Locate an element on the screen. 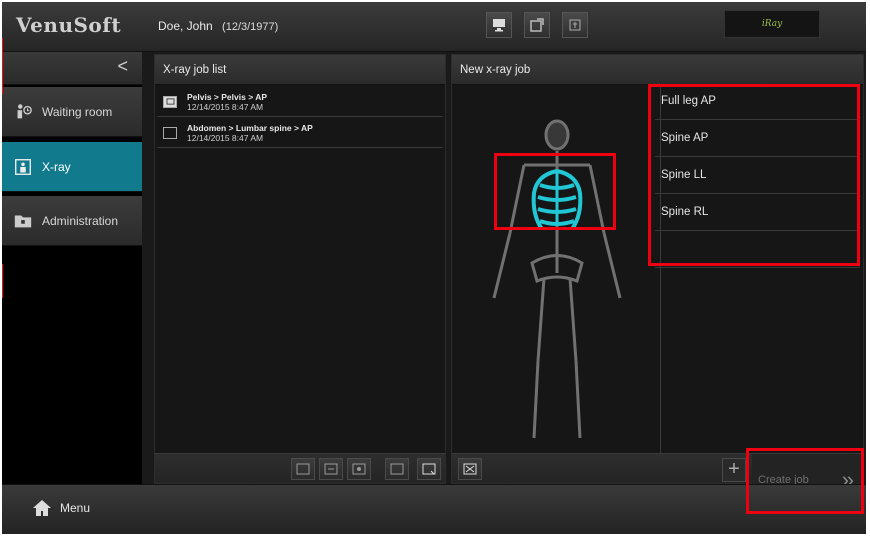  body-skeleton-selector is located at coordinates (557, 268).